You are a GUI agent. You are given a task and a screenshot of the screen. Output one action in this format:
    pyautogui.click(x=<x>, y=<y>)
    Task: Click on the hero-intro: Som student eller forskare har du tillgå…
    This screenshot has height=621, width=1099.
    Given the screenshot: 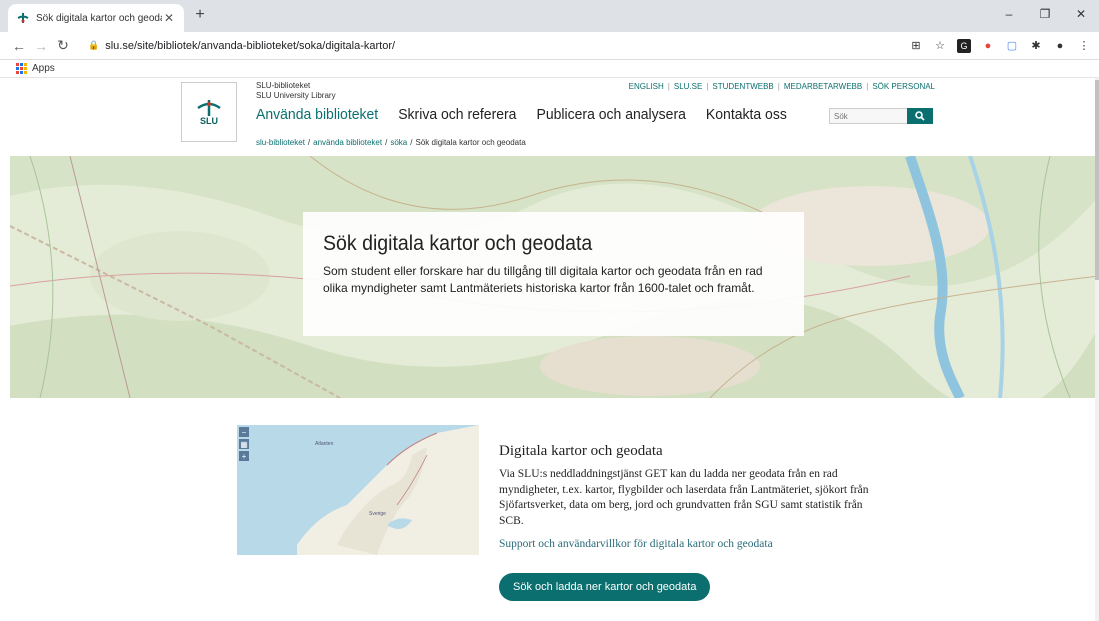 What is the action you would take?
    pyautogui.click(x=543, y=279)
    